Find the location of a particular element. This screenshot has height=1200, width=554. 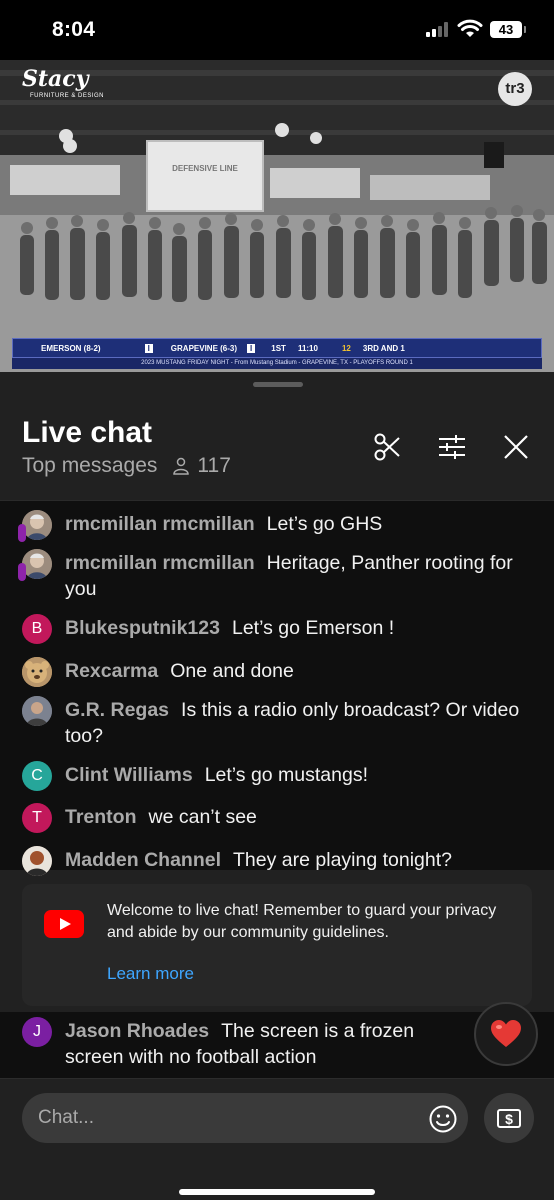

cellular-signal-icon is located at coordinates (439, 29).